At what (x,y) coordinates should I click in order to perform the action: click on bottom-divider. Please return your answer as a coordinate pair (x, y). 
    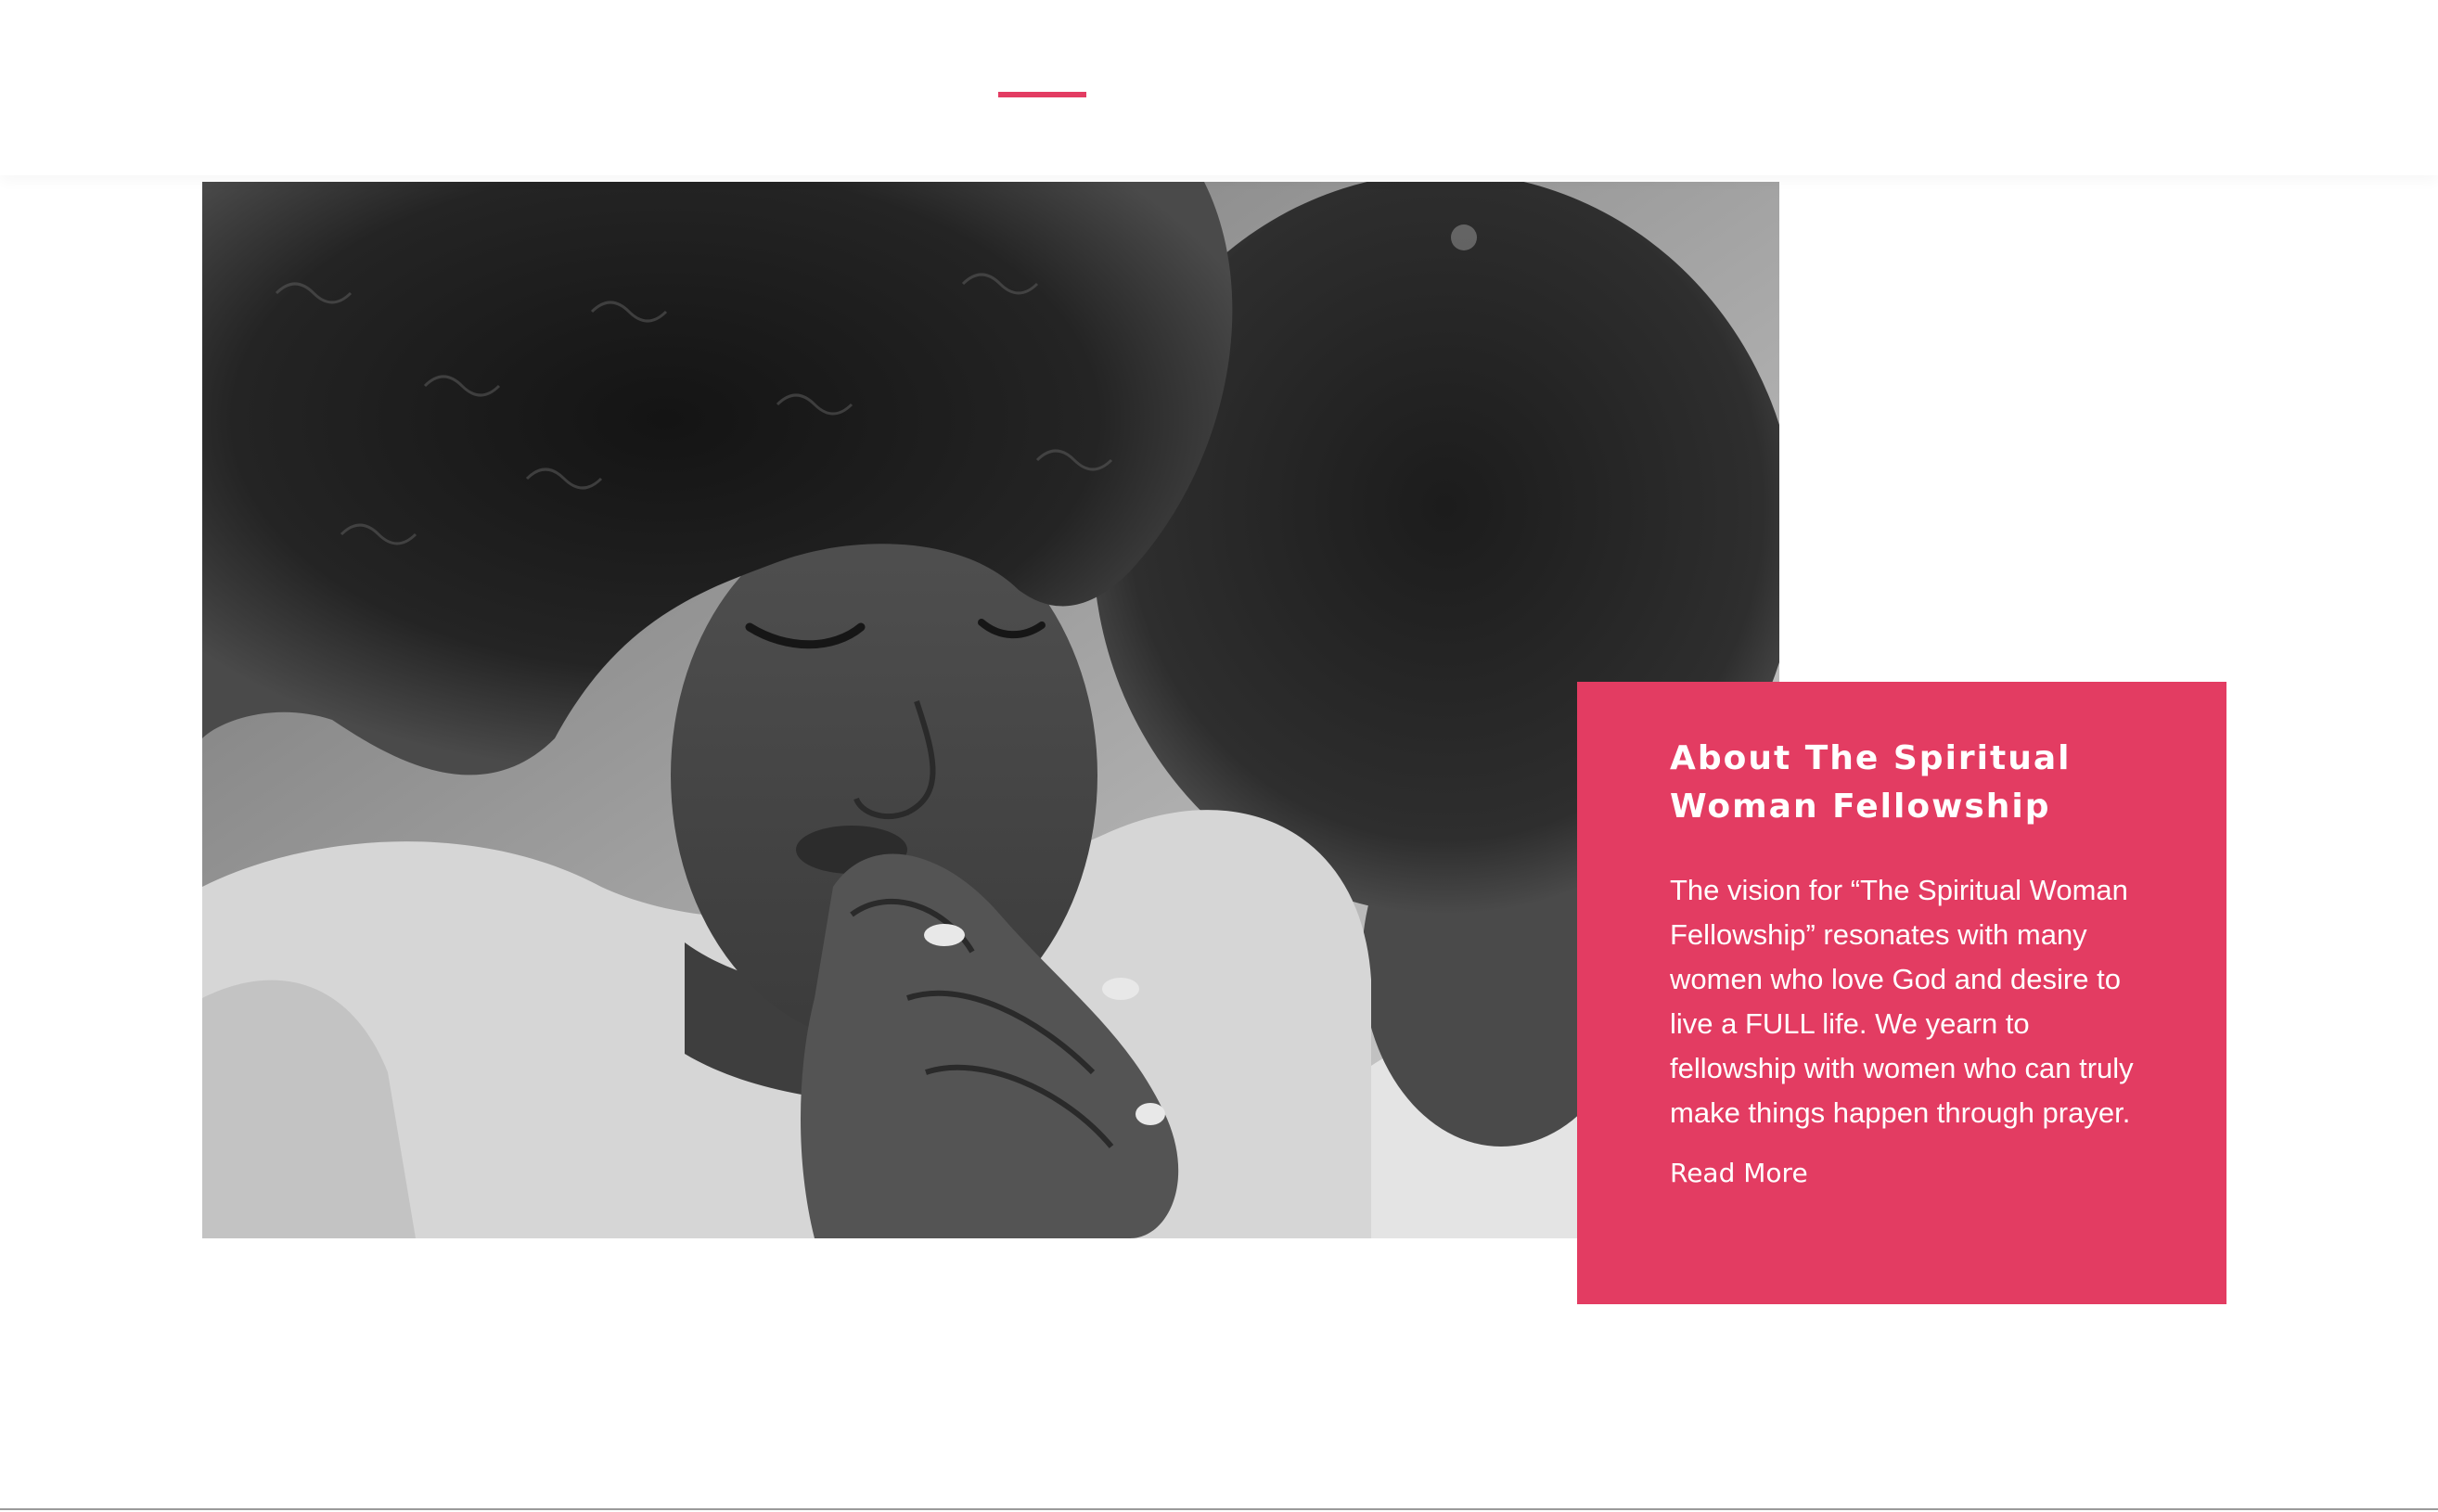
    Looking at the image, I should click on (1219, 1509).